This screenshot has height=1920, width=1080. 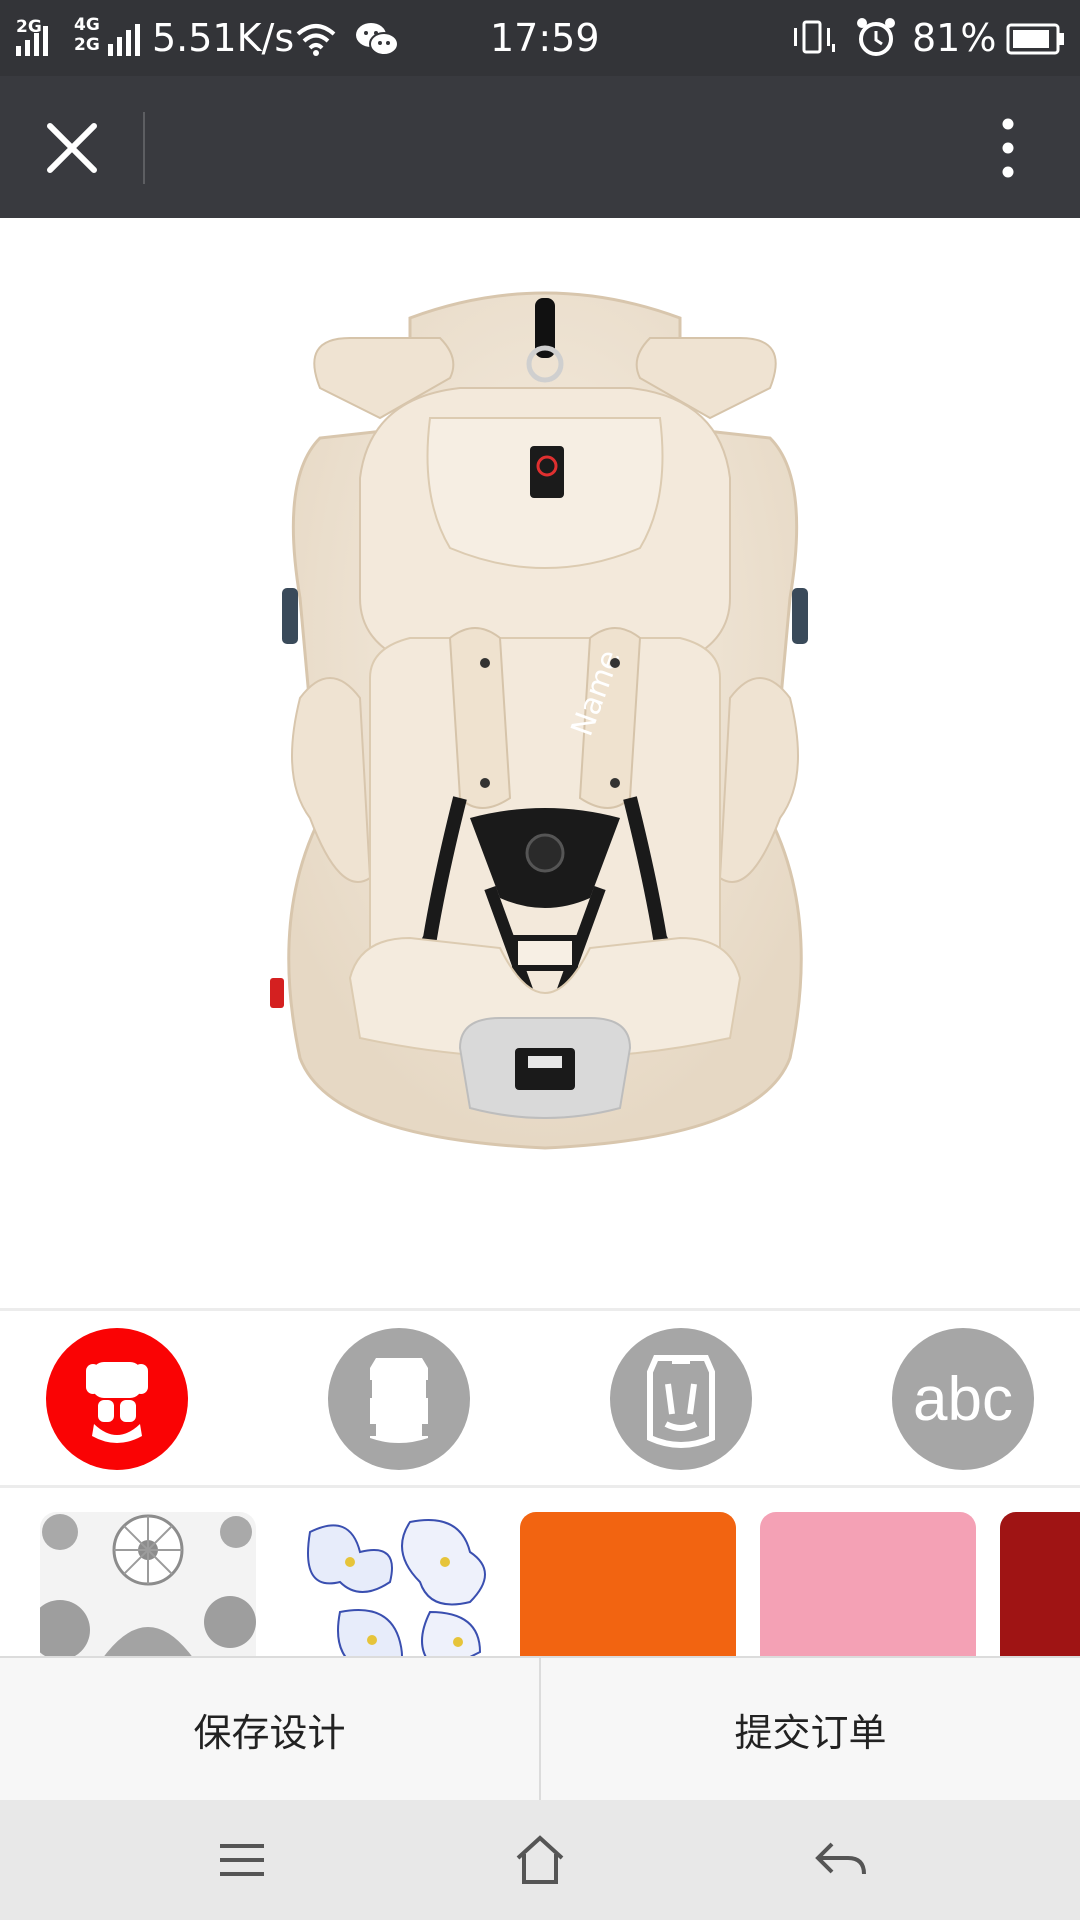 What do you see at coordinates (954, 38) in the screenshot?
I see `battery-percent: 81%` at bounding box center [954, 38].